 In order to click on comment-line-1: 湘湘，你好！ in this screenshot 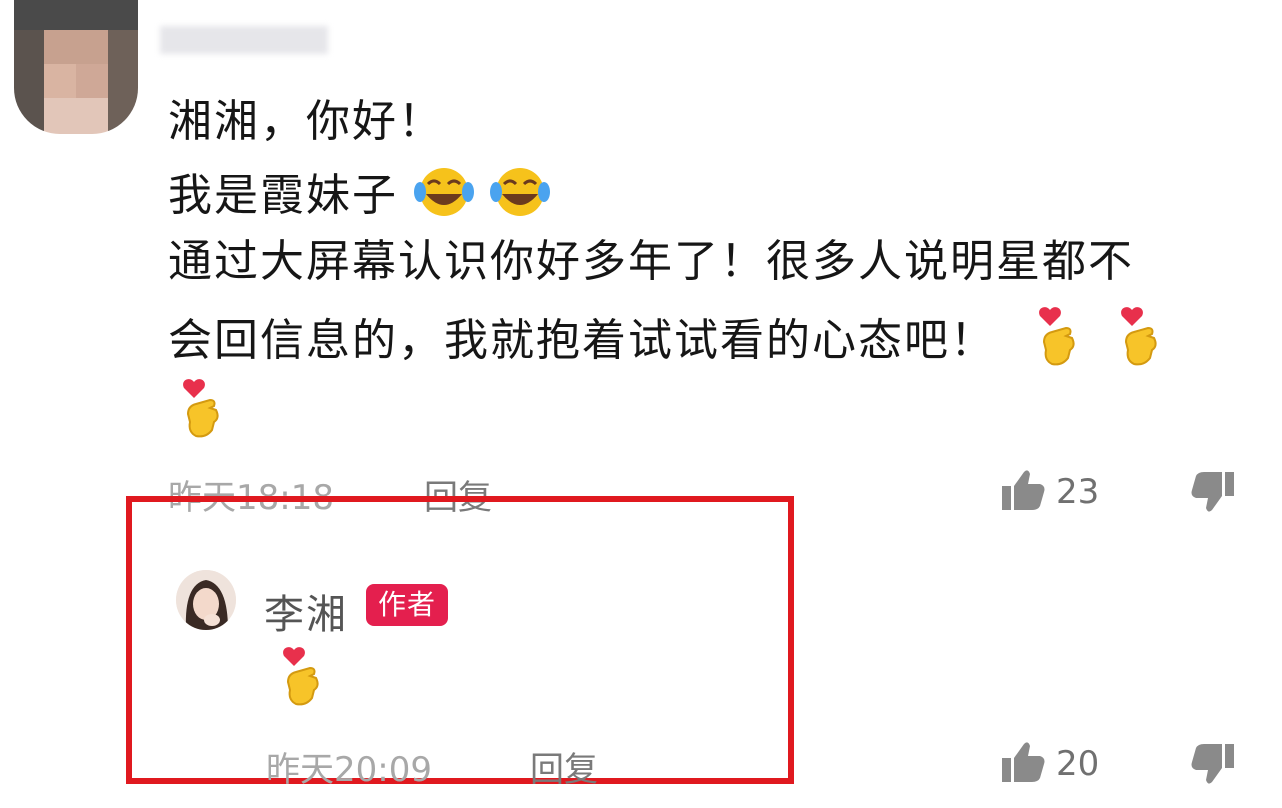, I will do `click(306, 121)`.